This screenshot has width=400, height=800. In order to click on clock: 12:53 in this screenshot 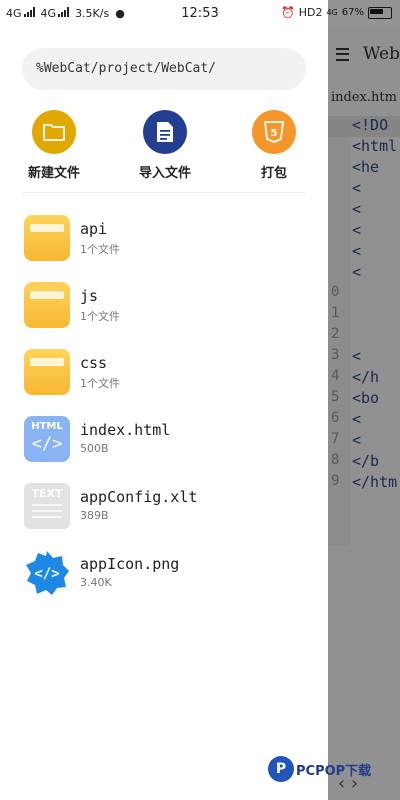, I will do `click(200, 13)`.